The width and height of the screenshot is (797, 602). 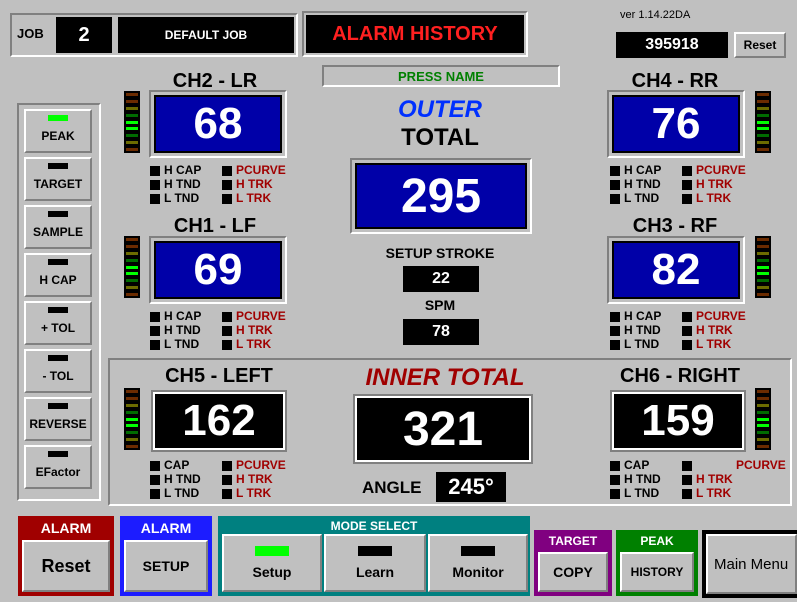 What do you see at coordinates (643, 316) in the screenshot?
I see `ch3-flag-label: H CAP` at bounding box center [643, 316].